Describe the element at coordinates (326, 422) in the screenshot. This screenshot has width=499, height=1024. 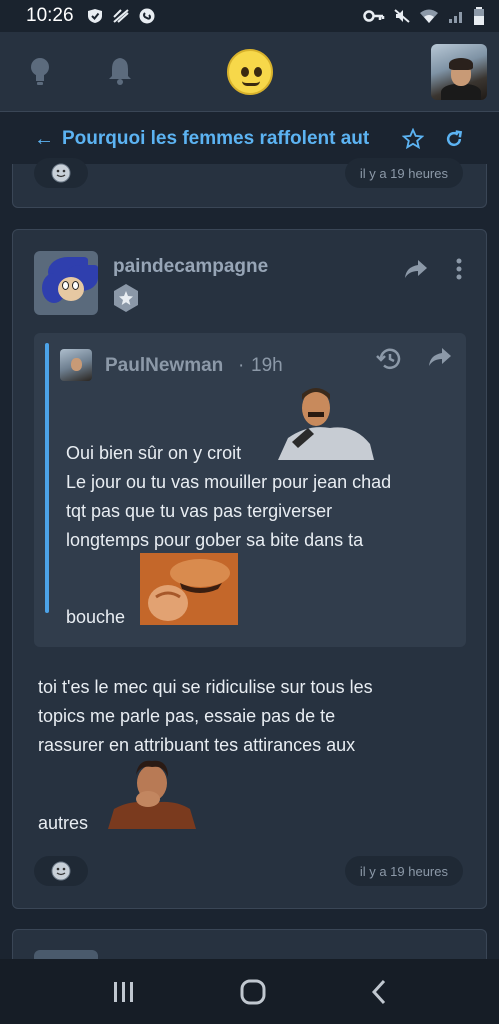
I see `laughing-man-sticker` at that location.